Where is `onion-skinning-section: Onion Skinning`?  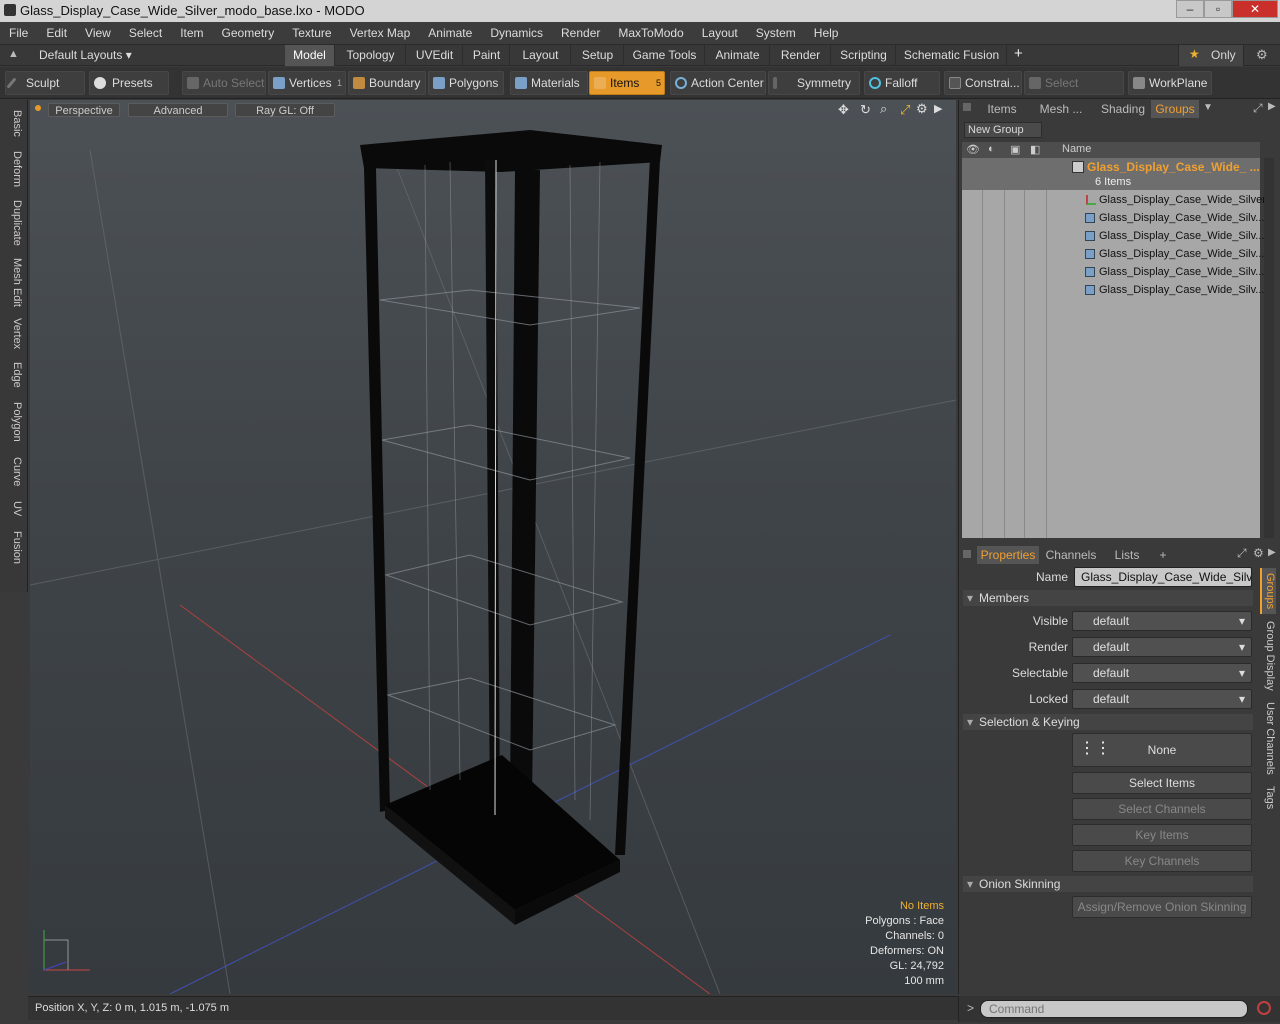
onion-skinning-section: Onion Skinning is located at coordinates (1108, 884).